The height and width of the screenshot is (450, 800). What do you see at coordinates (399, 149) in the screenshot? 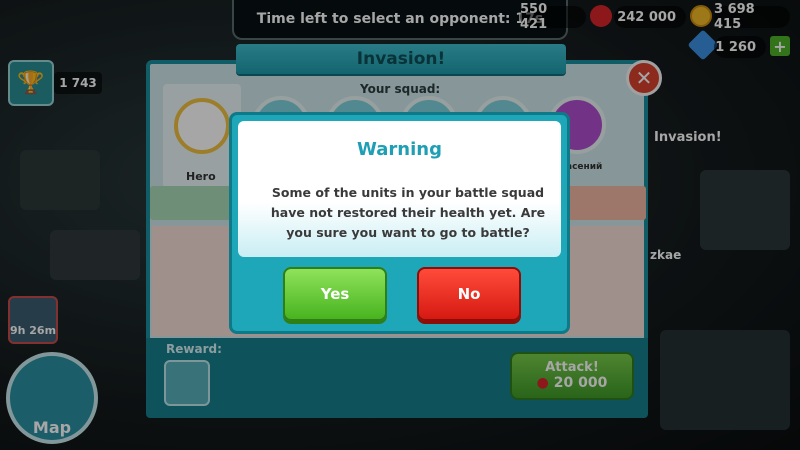
I see `dialog-title: Warning` at bounding box center [399, 149].